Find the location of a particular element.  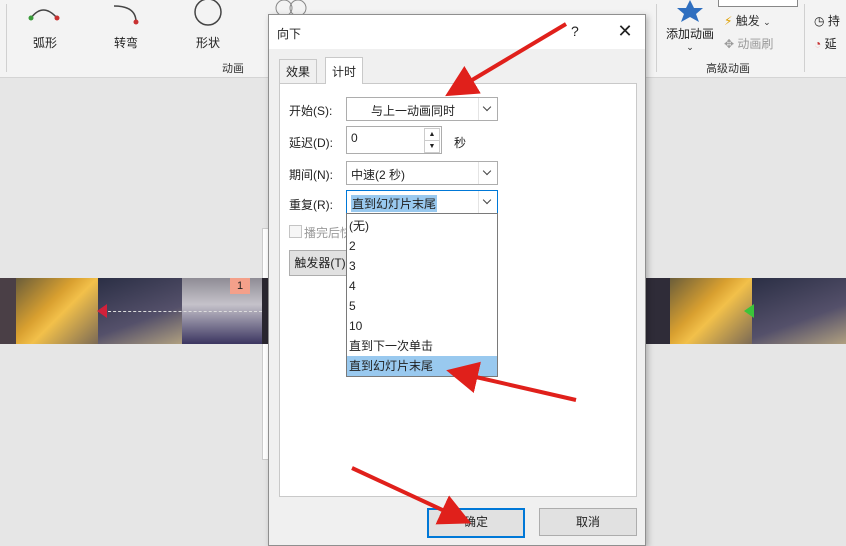

repeat-option: 5 is located at coordinates (422, 306).